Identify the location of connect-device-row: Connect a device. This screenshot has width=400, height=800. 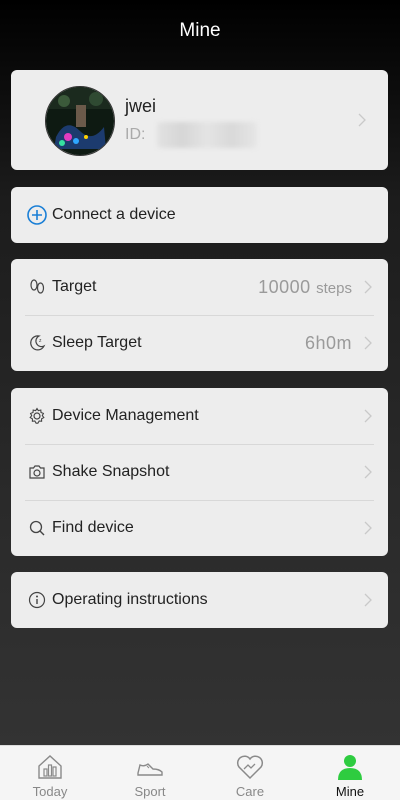
(199, 215).